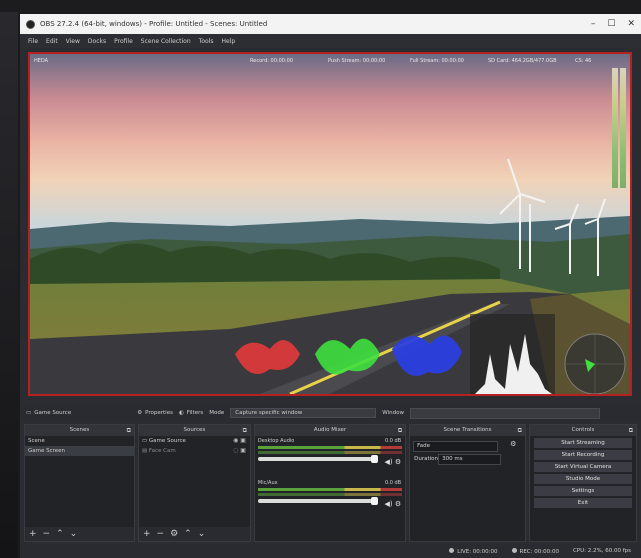 The width and height of the screenshot is (641, 558). What do you see at coordinates (467, 430) in the screenshot?
I see `transitions-title: Scene Transitions` at bounding box center [467, 430].